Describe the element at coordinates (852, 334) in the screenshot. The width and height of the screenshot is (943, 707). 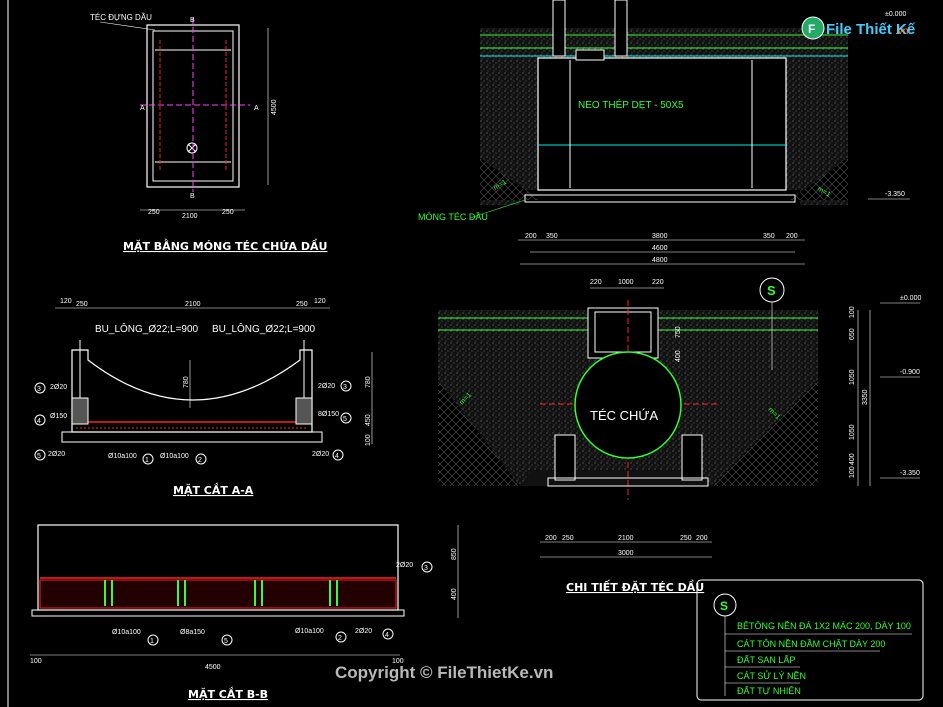
I see `cross-dim-r2: 650` at that location.